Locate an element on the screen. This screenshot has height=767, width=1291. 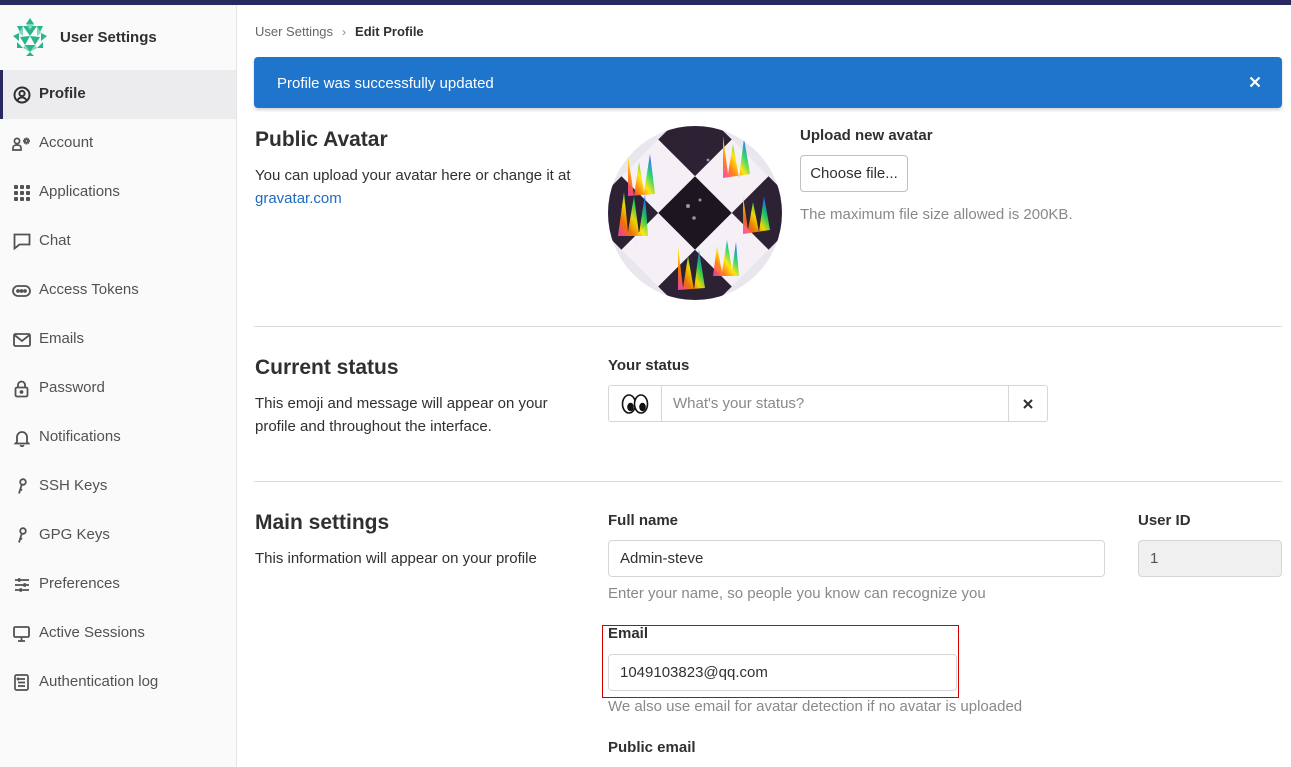
sidebar-item-label: Emails is located at coordinates (62, 338).